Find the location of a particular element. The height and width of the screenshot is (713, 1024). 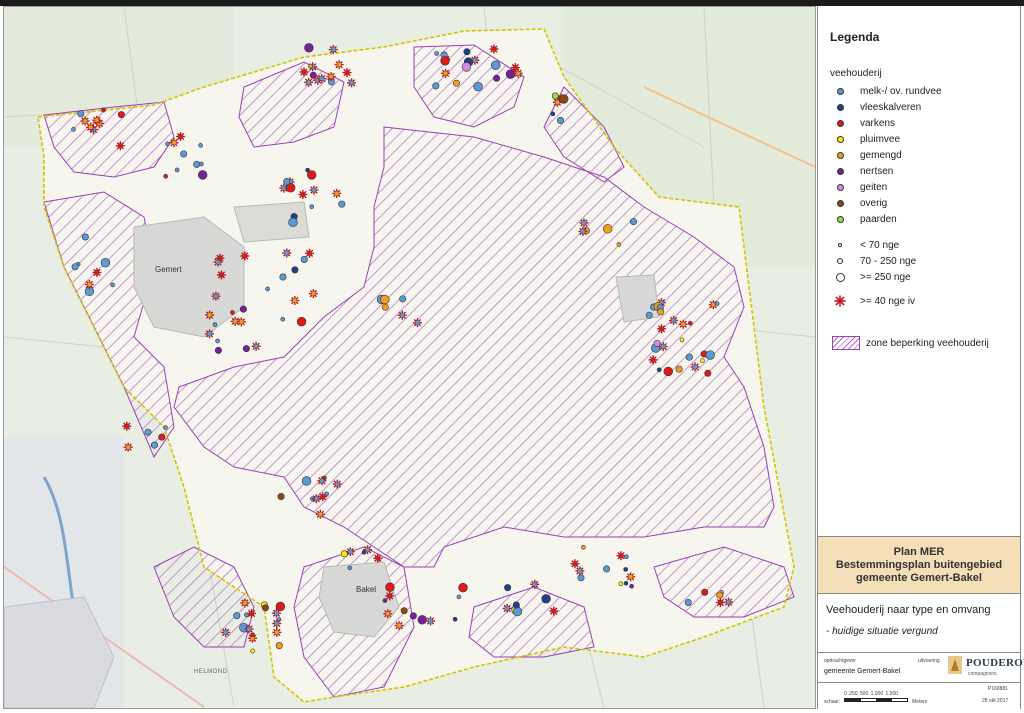

legend-size-small: < 70 nge is located at coordinates (865, 245).